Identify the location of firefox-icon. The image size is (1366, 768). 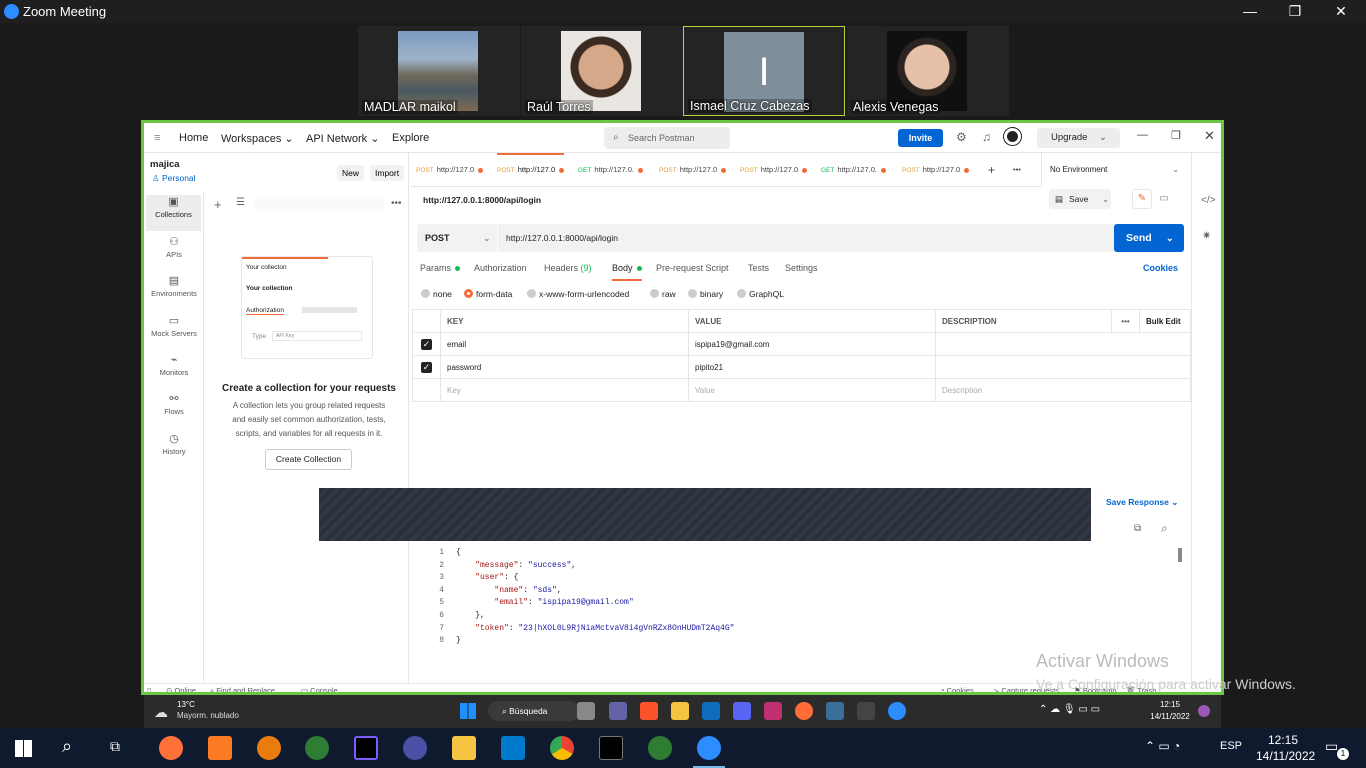
(171, 748).